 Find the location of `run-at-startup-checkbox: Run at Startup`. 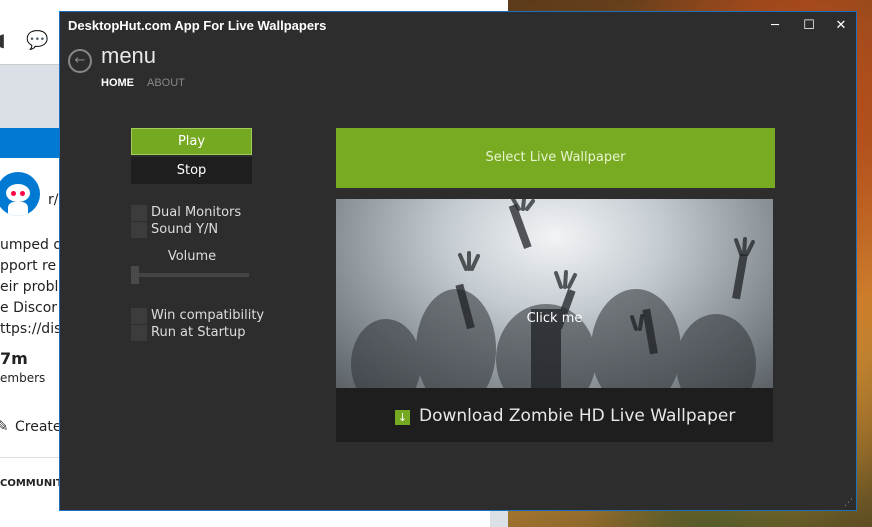

run-at-startup-checkbox: Run at Startup is located at coordinates (231, 333).